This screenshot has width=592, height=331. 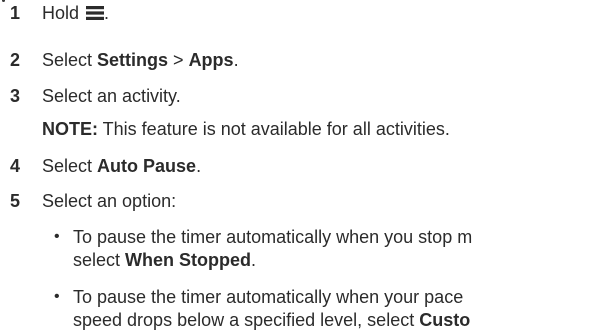 I want to click on step-number: 4, so click(x=15, y=166).